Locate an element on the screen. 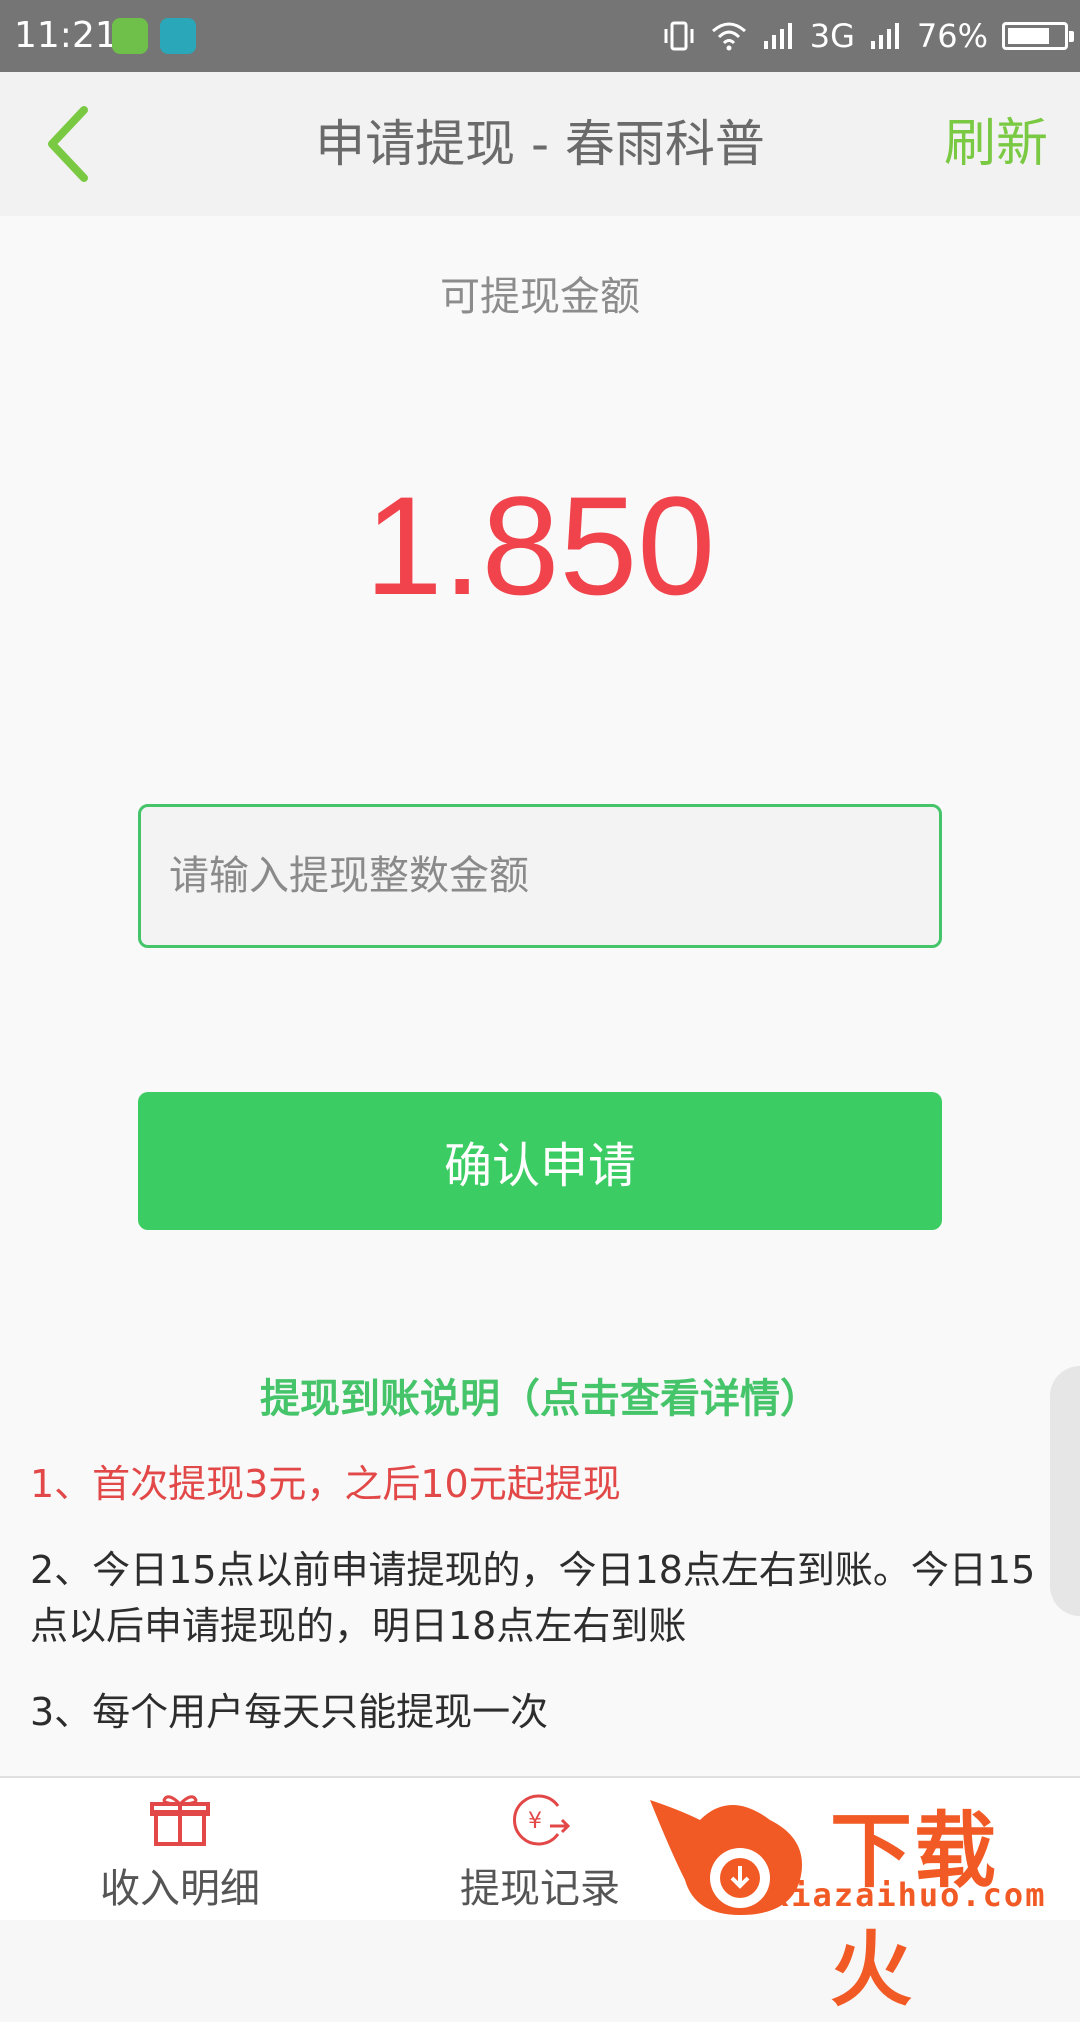  xiazaihuo-watermark: 下载火 xiazaihuo.com is located at coordinates (860, 1899).